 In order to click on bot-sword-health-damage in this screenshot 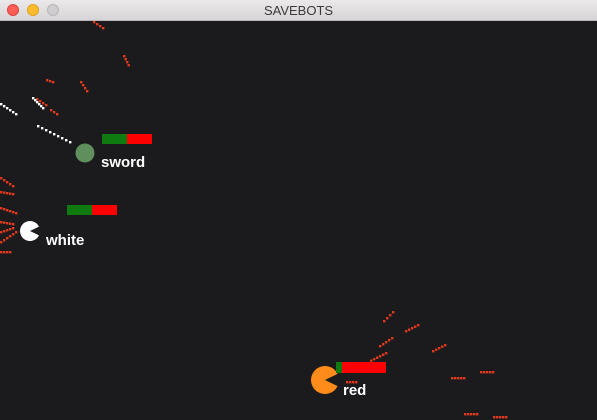, I will do `click(139, 139)`.